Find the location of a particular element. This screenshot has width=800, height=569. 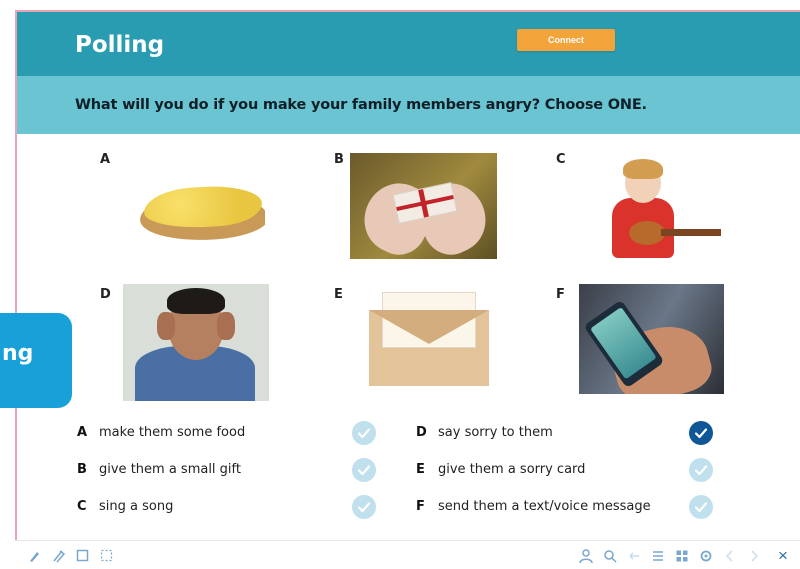

gift-image is located at coordinates (423, 206).